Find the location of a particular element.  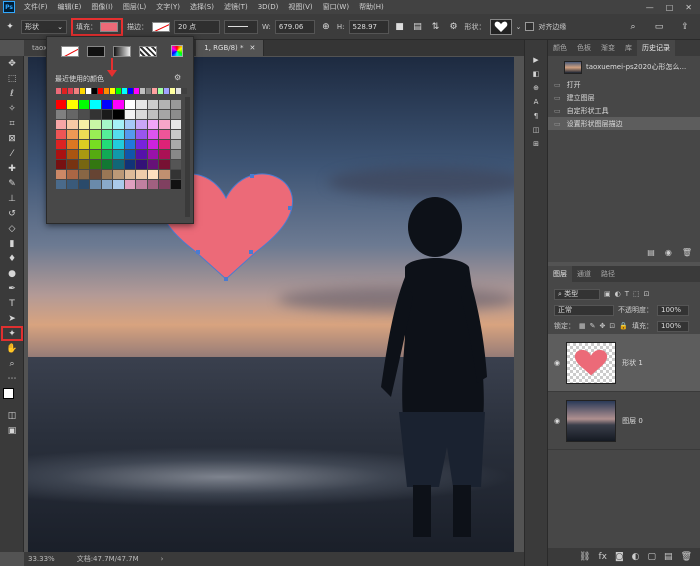

lasso-tool-icon: ℓ is located at coordinates (12, 93).